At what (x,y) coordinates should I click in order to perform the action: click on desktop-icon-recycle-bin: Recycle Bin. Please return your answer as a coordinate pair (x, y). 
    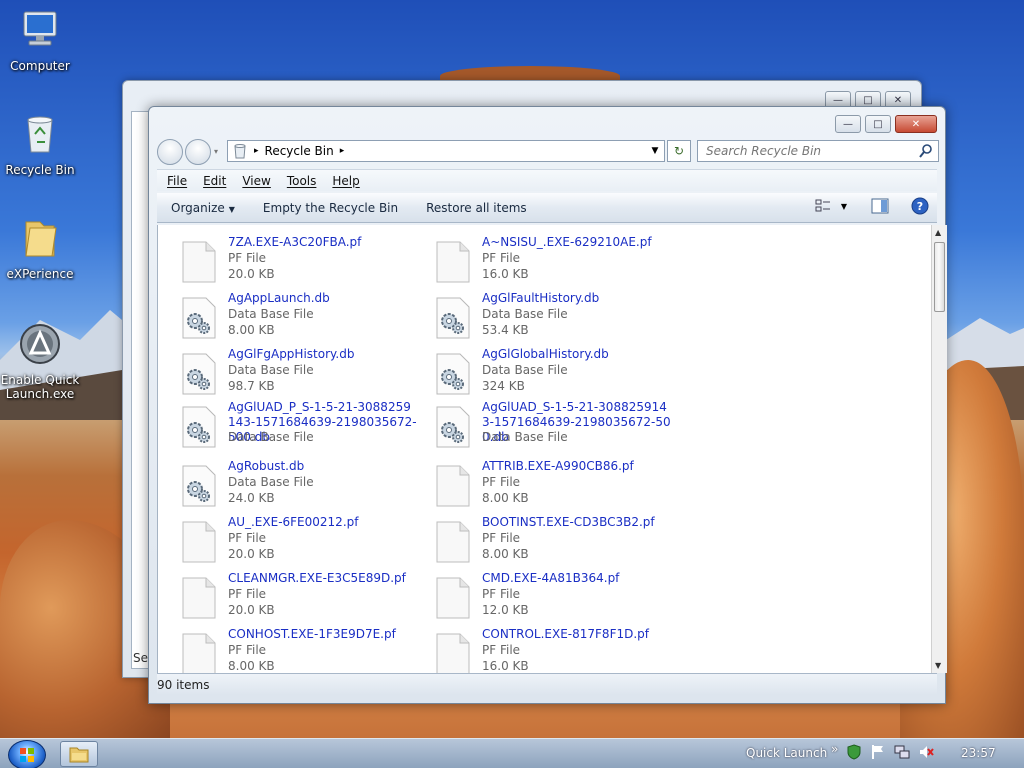
    Looking at the image, I should click on (40, 144).